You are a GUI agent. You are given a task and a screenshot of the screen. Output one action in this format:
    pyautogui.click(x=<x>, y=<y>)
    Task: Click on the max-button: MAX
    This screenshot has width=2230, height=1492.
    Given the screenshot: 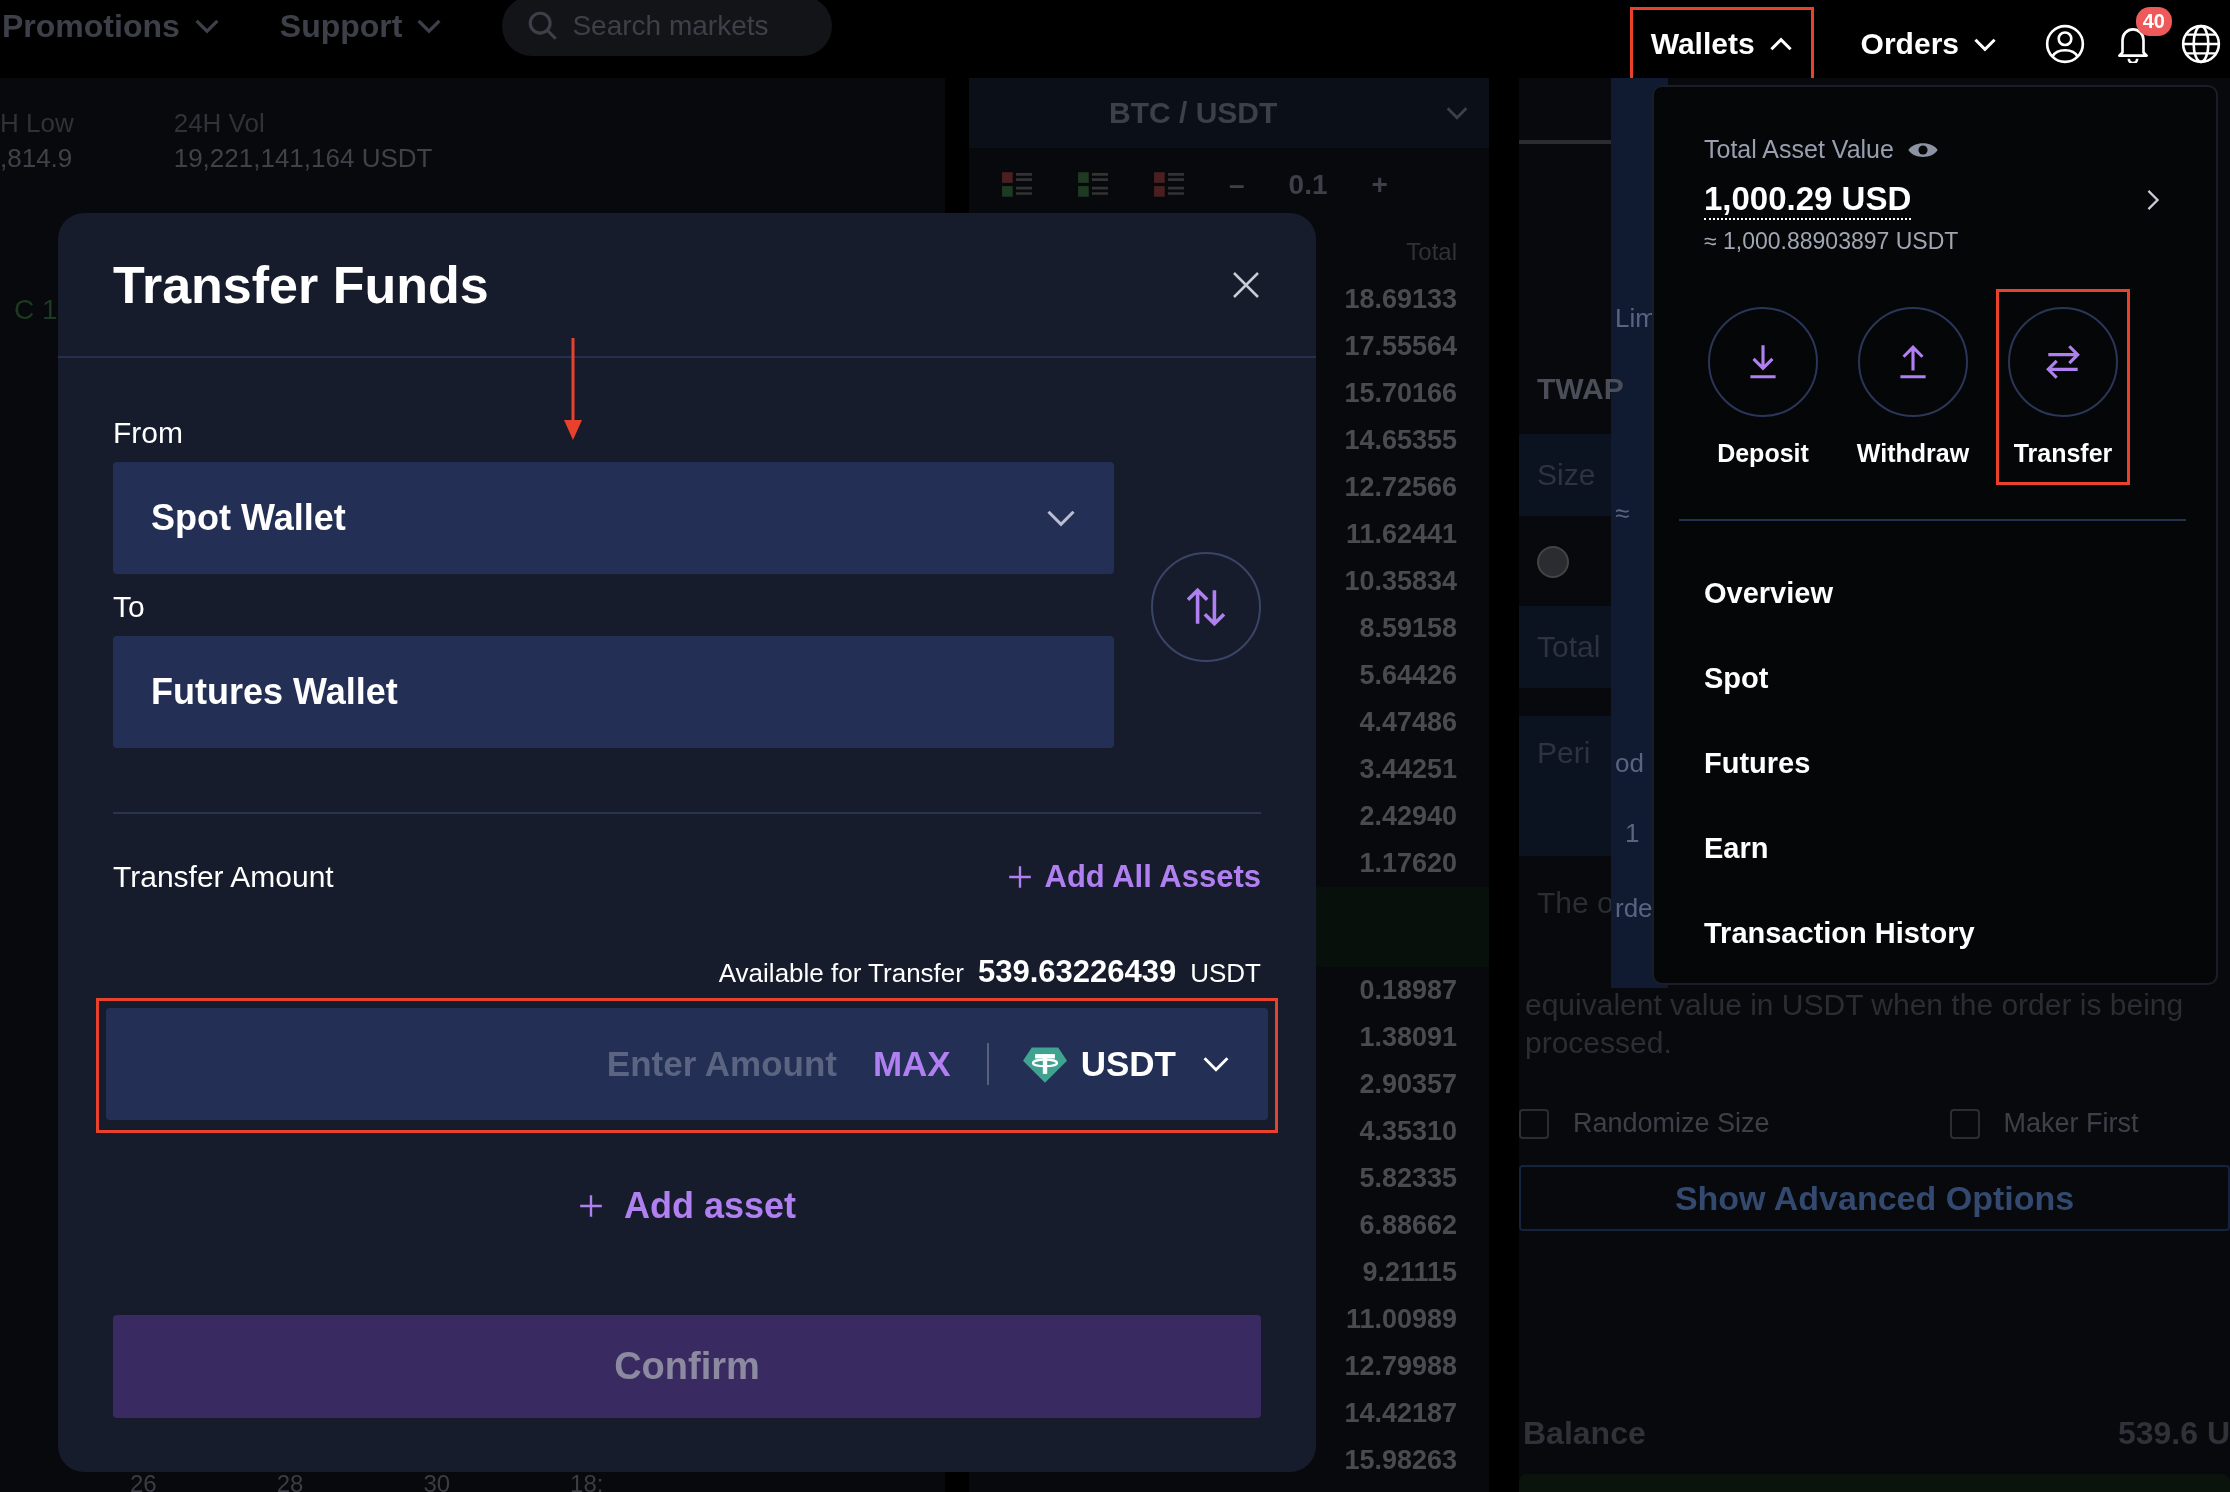 What is the action you would take?
    pyautogui.click(x=911, y=1064)
    